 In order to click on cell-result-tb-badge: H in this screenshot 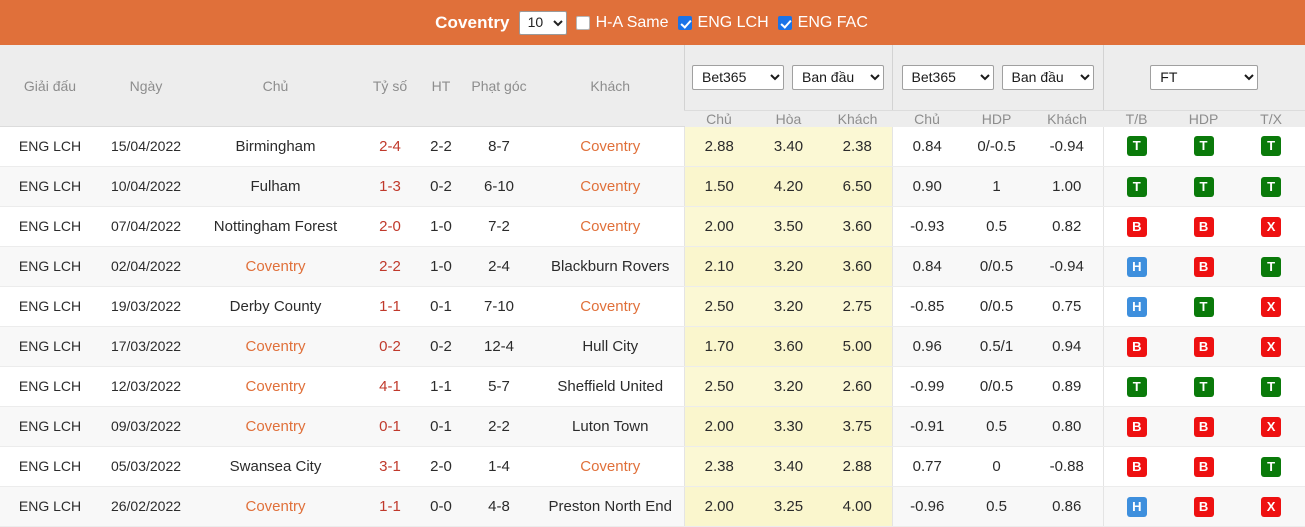, I will do `click(1136, 506)`.